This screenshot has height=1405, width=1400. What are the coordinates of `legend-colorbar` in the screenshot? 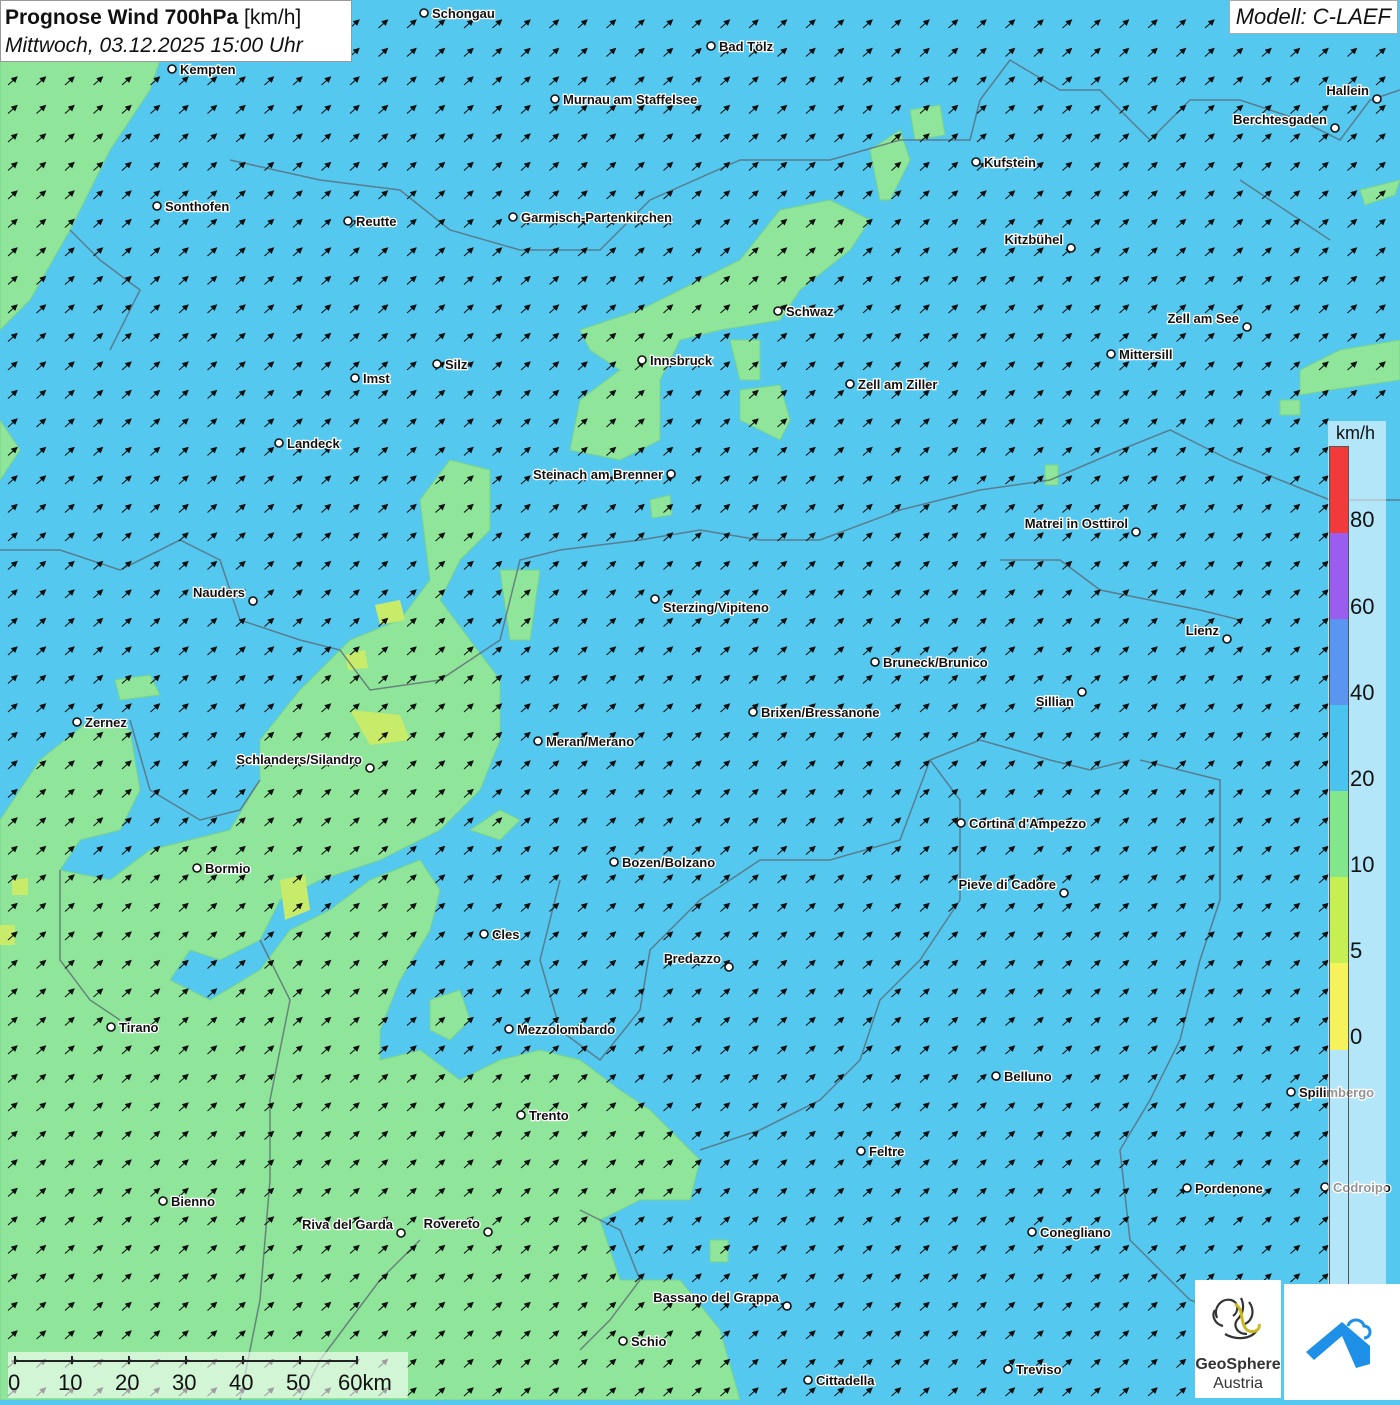 It's located at (1339, 898).